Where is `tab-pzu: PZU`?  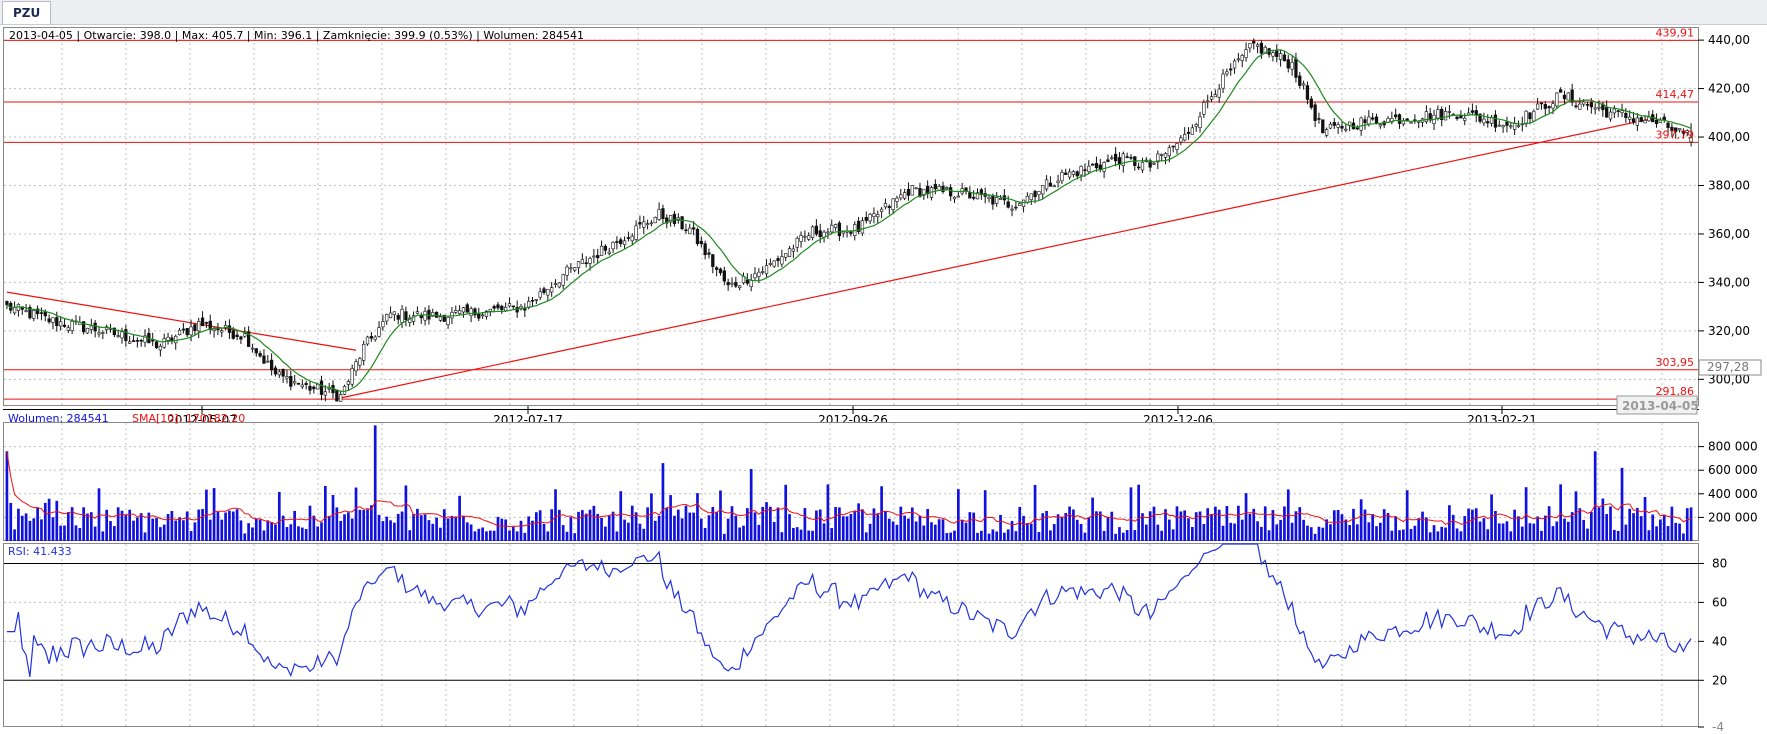
tab-pzu: PZU is located at coordinates (27, 12).